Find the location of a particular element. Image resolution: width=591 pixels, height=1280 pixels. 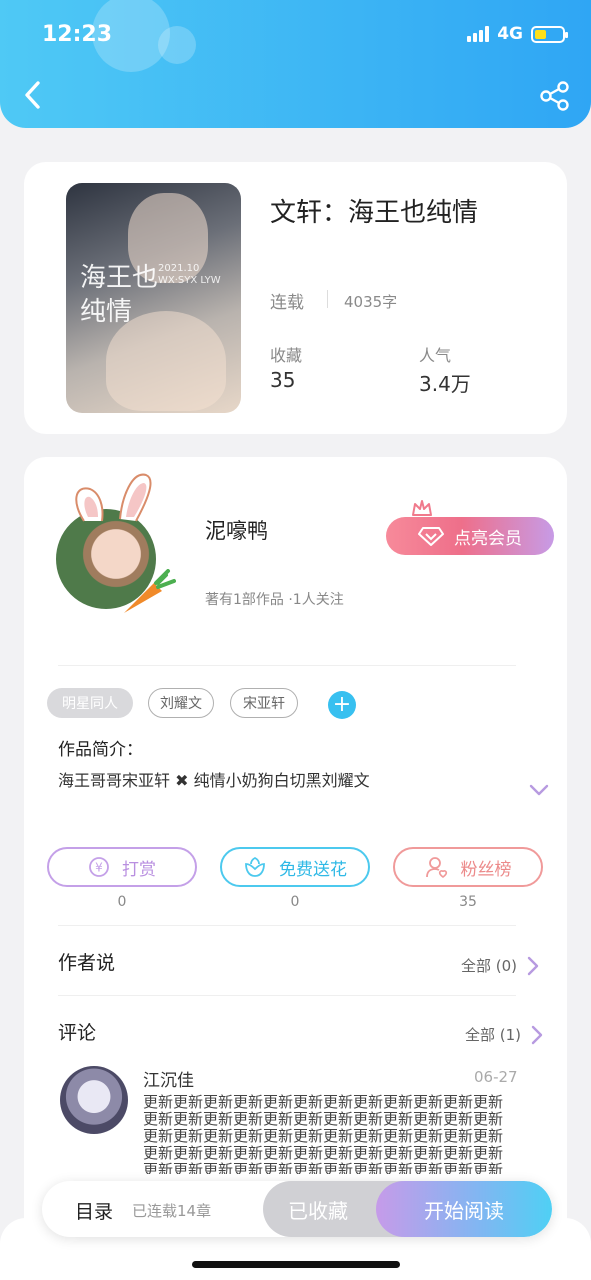

comment-date: 06-27 is located at coordinates (496, 1077).